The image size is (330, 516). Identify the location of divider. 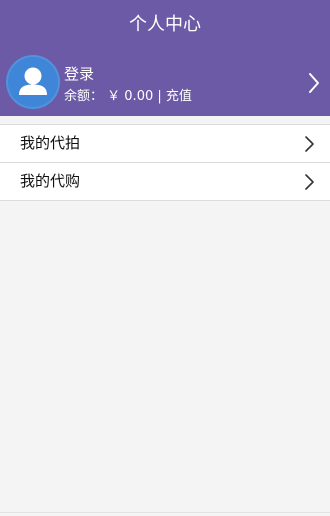
(165, 512).